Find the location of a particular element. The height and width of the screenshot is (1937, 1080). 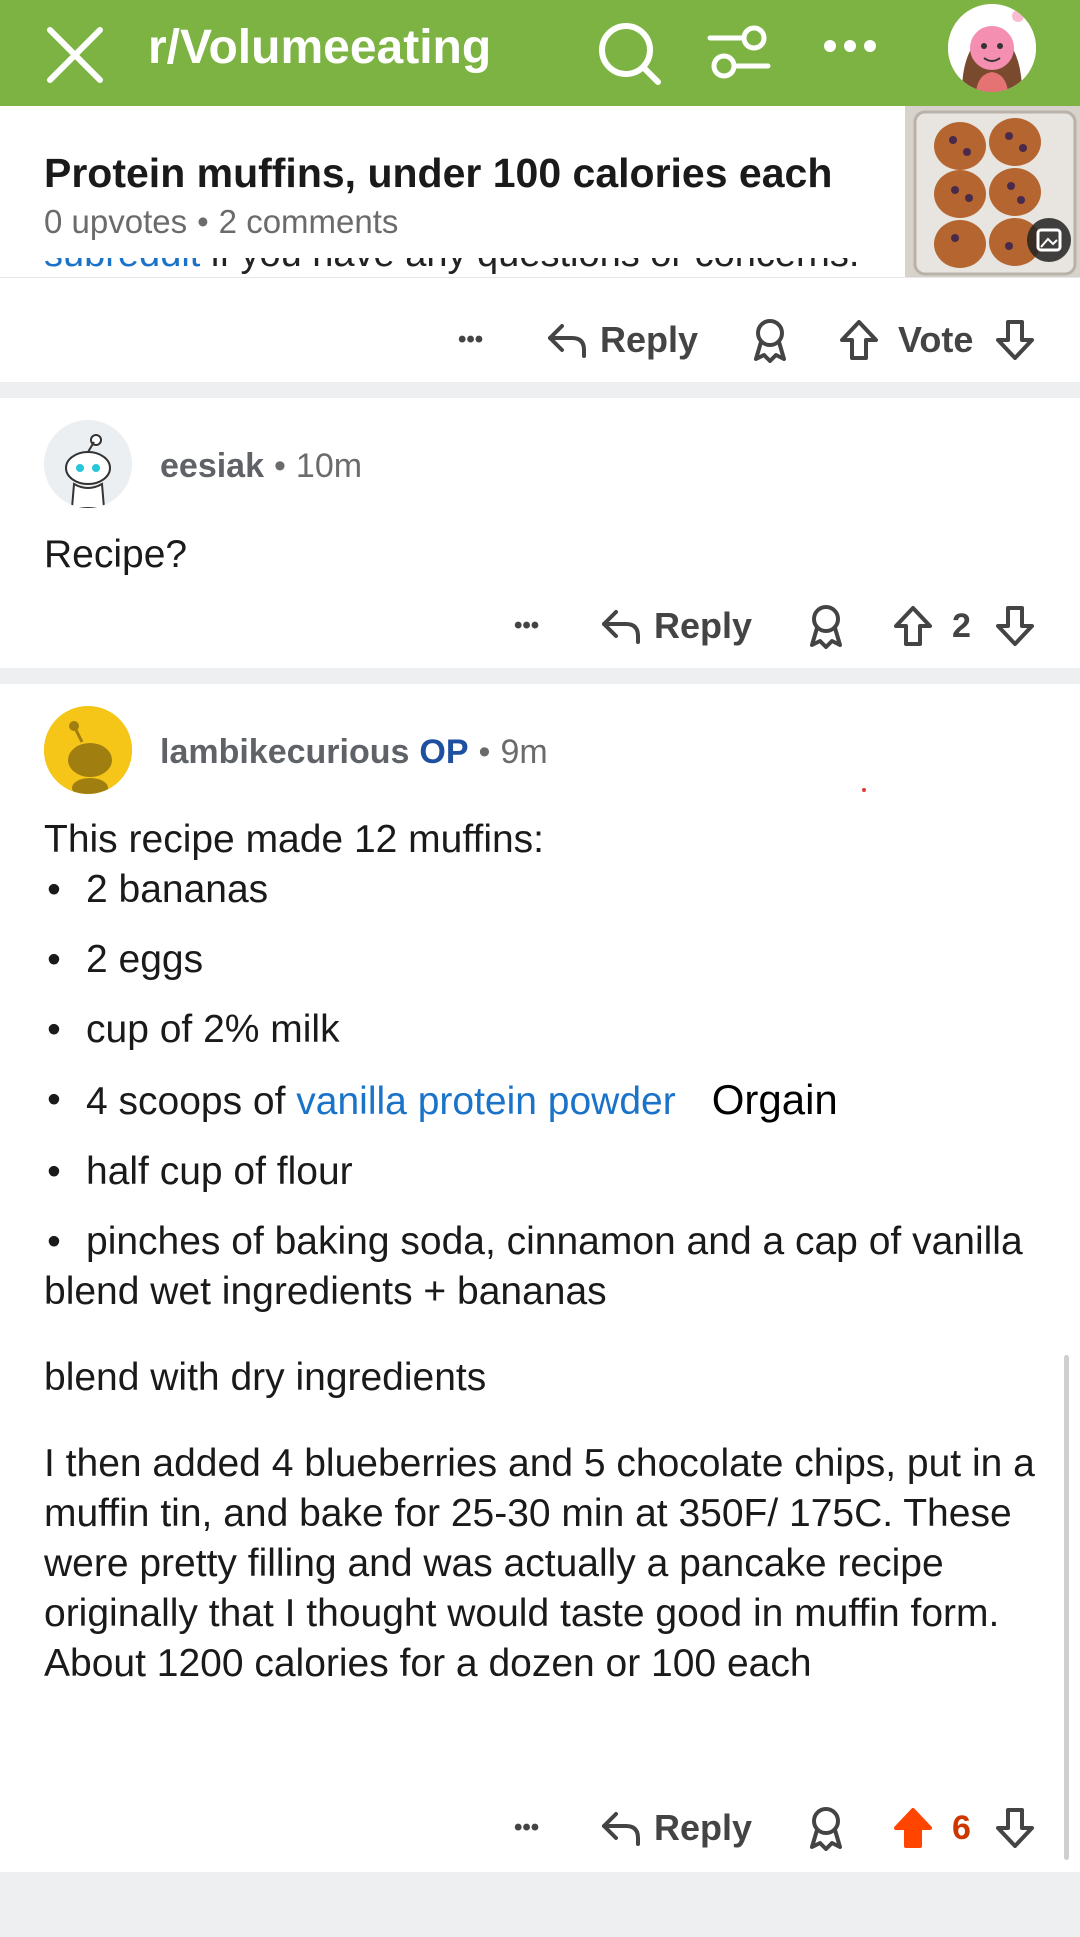

op-badge: OP is located at coordinates (444, 752).